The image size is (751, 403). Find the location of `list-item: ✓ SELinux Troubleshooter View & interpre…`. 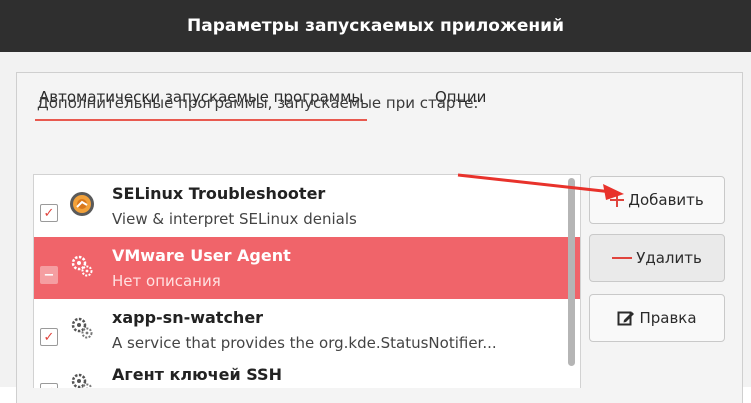

list-item: ✓ SELinux Troubleshooter View & interpre… is located at coordinates (307, 206).